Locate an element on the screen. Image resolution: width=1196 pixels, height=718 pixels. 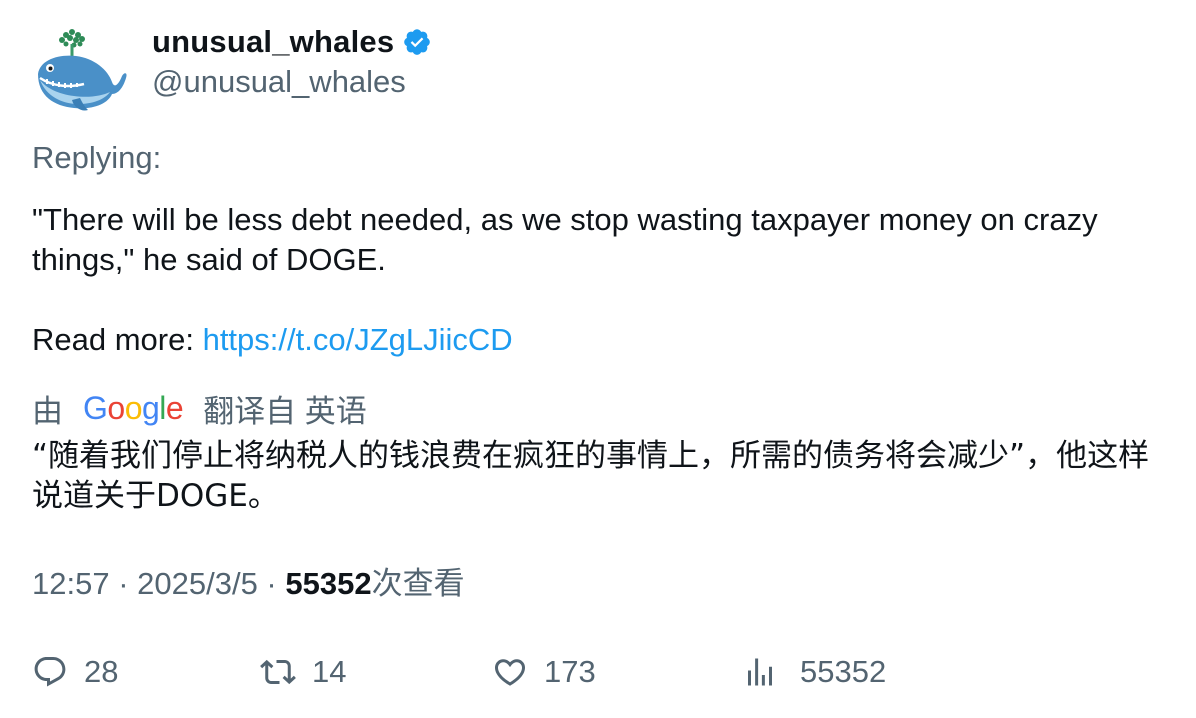
display-name-row: unusual_whales is located at coordinates (292, 42).